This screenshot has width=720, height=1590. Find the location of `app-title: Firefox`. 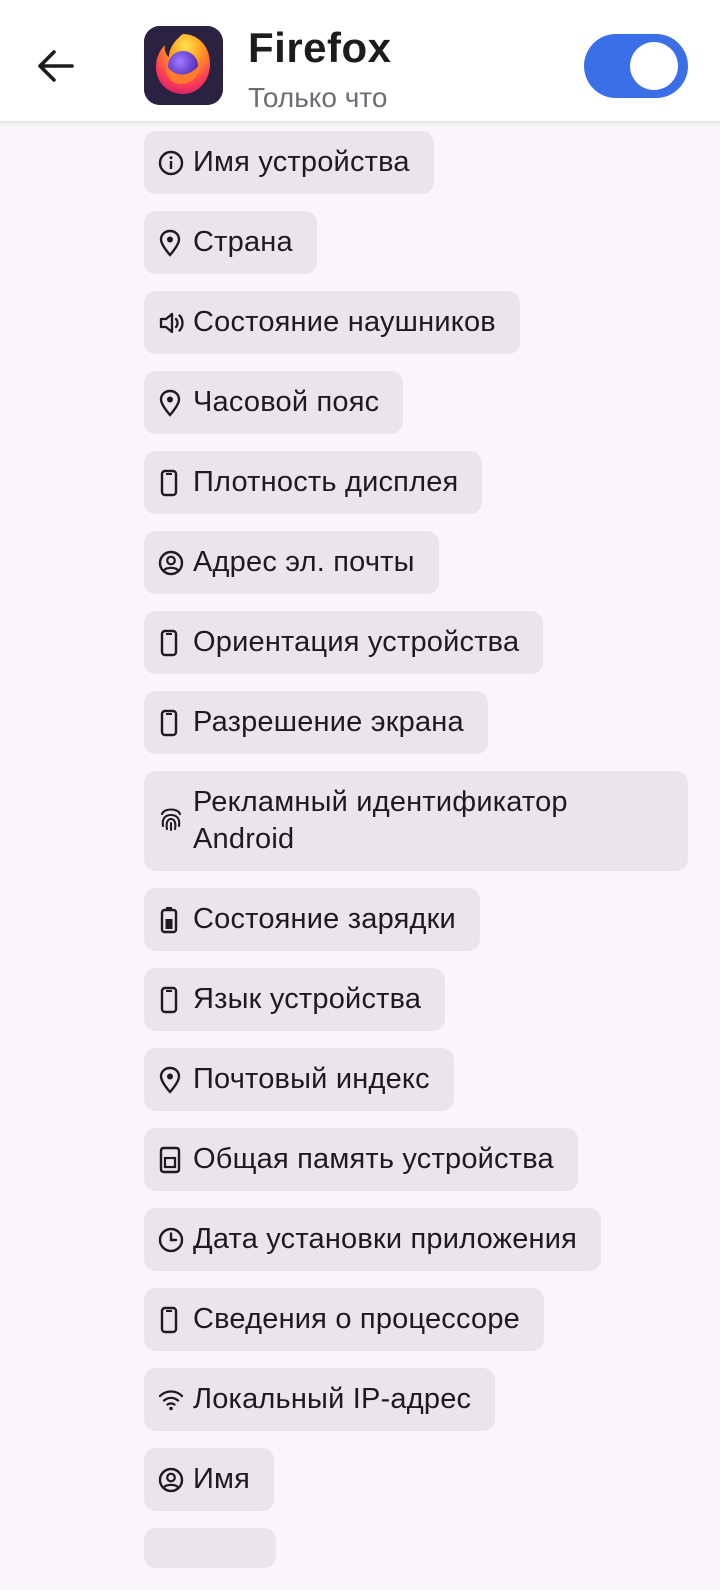

app-title: Firefox is located at coordinates (320, 47).